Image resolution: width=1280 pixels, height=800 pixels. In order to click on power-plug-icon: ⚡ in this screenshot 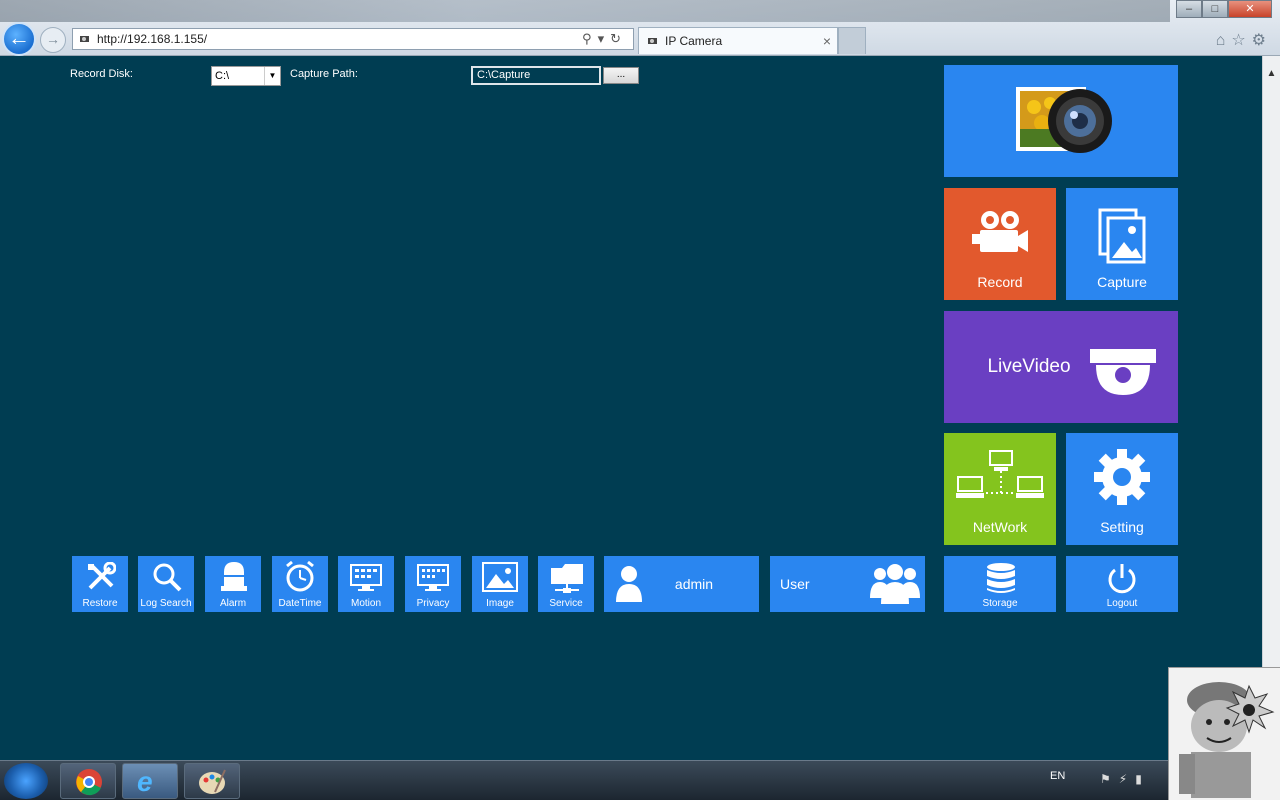, I will do `click(1127, 779)`.